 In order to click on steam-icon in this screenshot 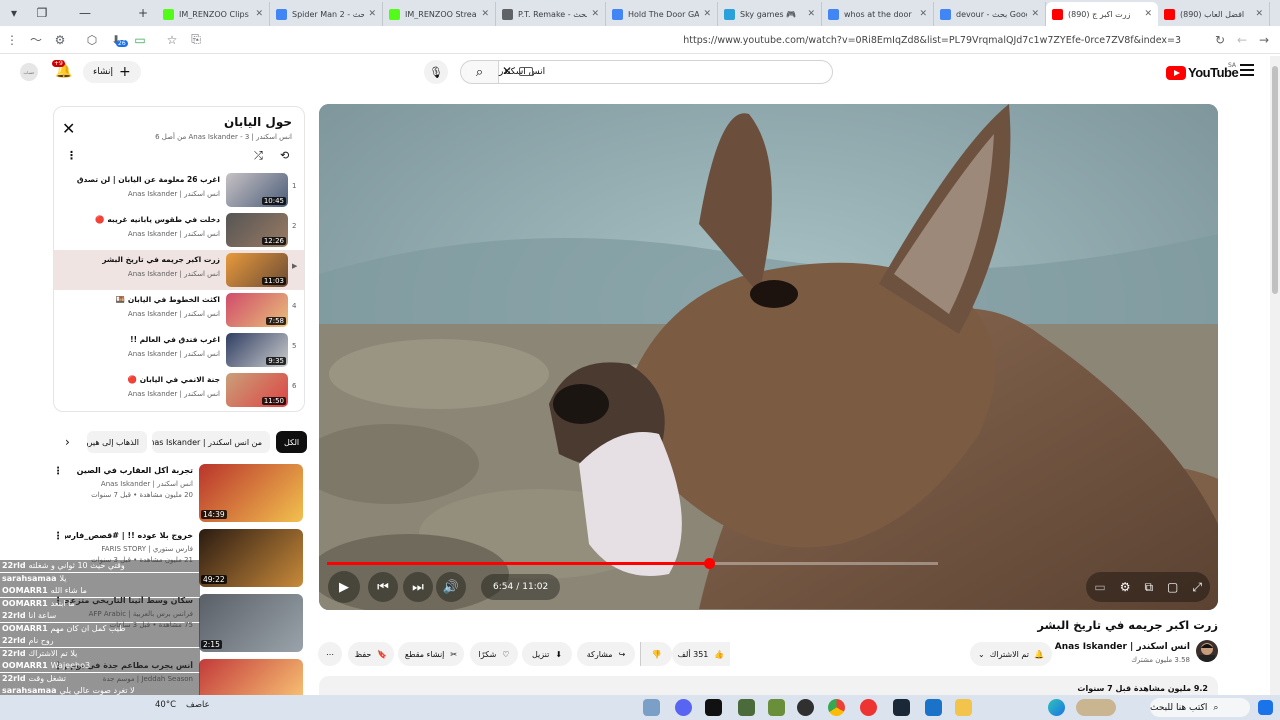, I will do `click(901, 707)`.